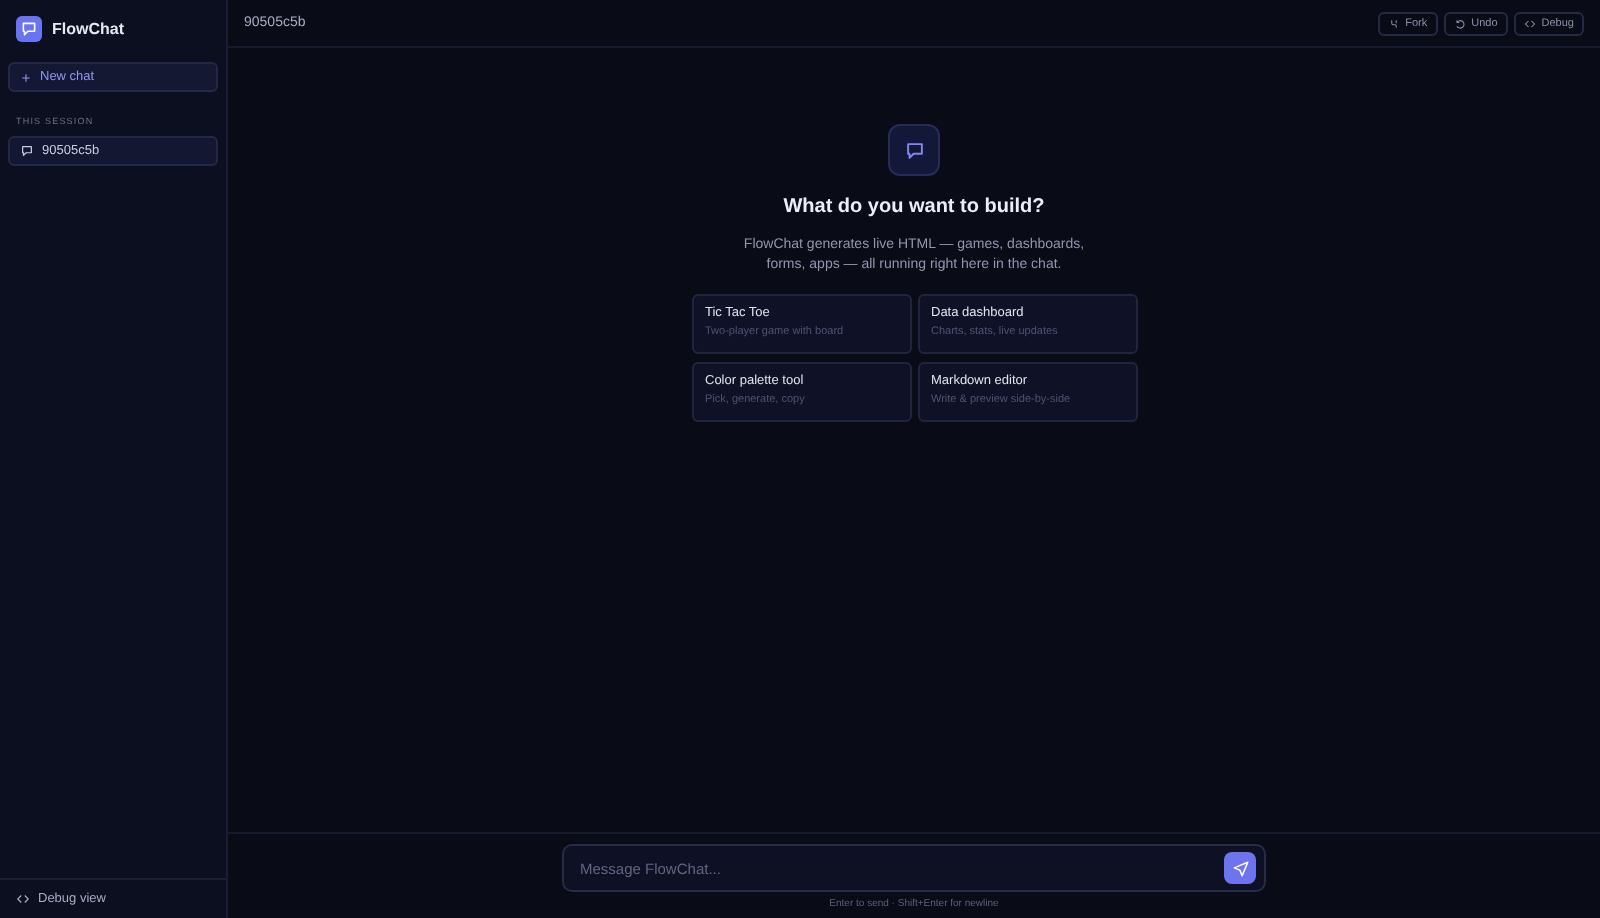 This screenshot has width=1600, height=918. What do you see at coordinates (1459, 23) in the screenshot?
I see `undo-icon` at bounding box center [1459, 23].